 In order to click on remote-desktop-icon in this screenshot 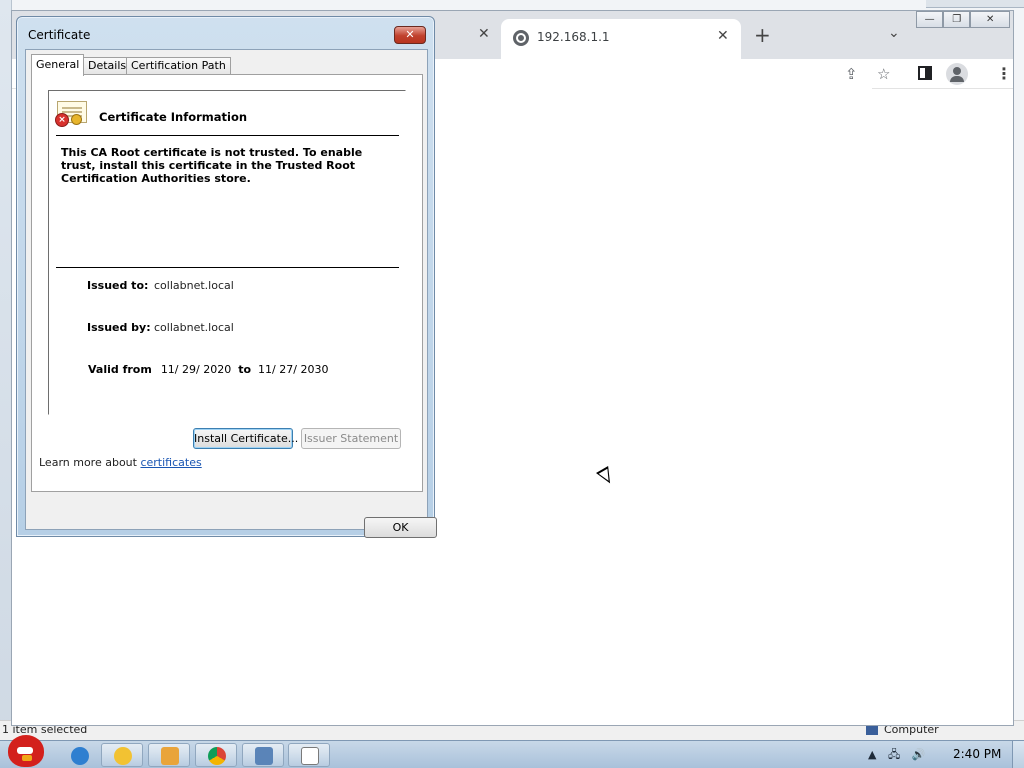, I will do `click(264, 756)`.